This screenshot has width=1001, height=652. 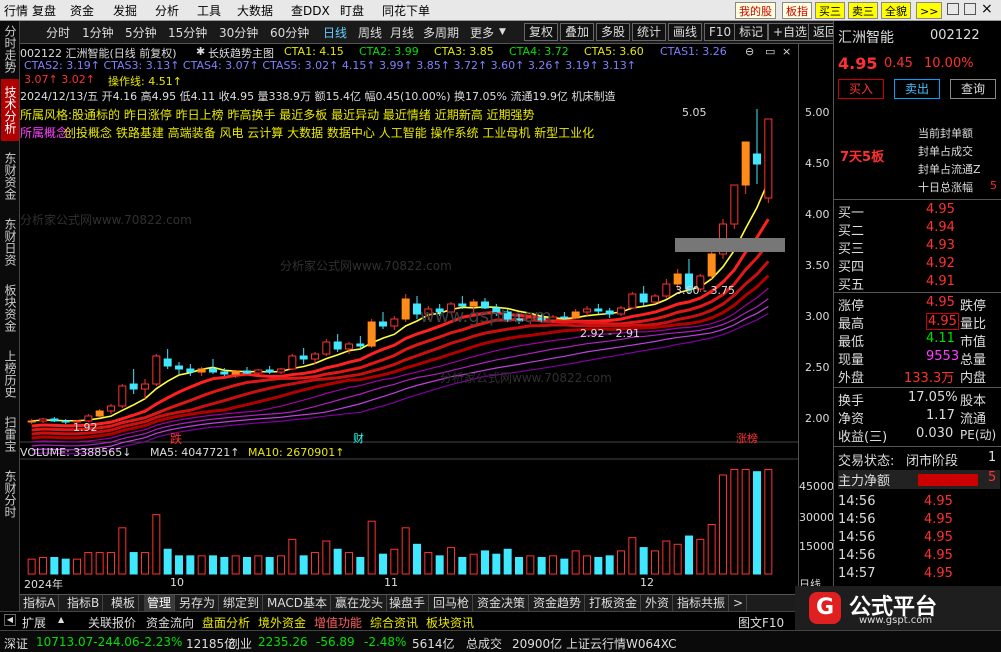 I want to click on menu-funds: 资金, so click(x=82, y=10).